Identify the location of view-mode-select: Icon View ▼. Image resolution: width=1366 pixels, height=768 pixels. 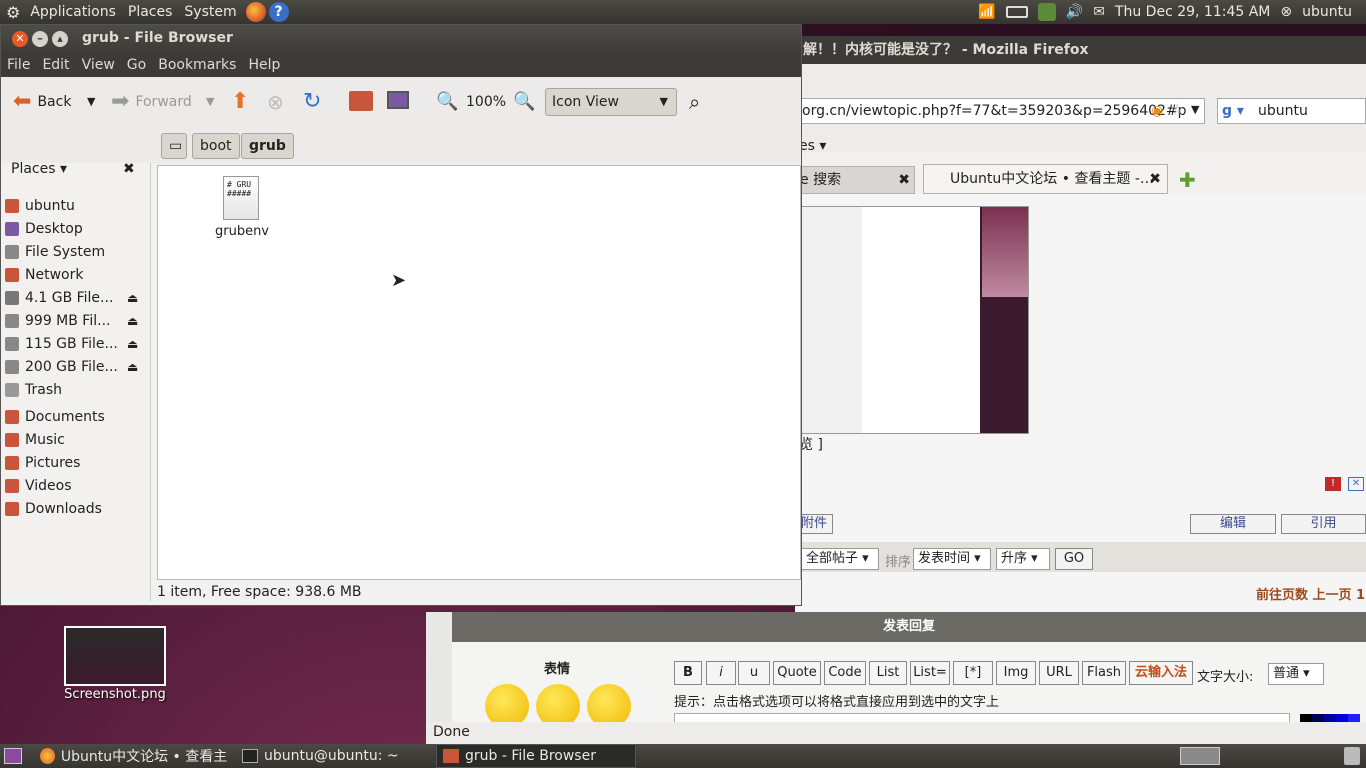
(611, 102).